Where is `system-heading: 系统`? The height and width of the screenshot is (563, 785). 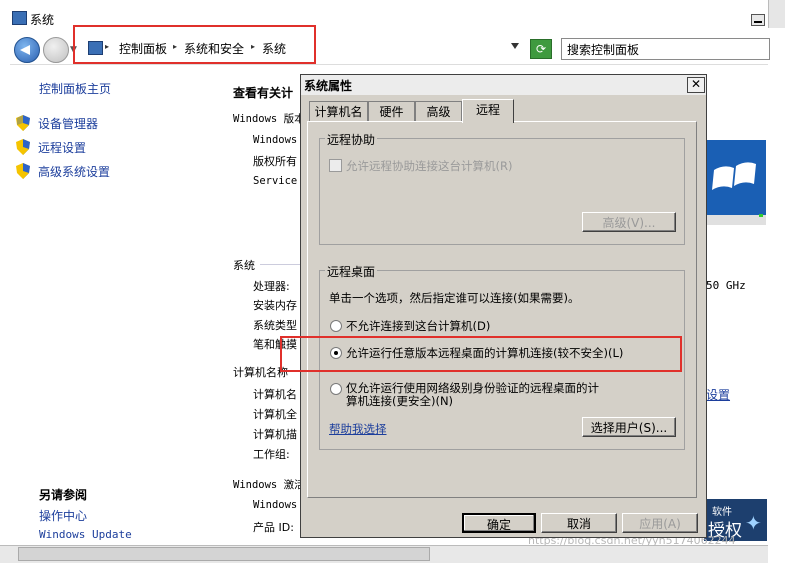
system-heading: 系统 is located at coordinates (244, 265).